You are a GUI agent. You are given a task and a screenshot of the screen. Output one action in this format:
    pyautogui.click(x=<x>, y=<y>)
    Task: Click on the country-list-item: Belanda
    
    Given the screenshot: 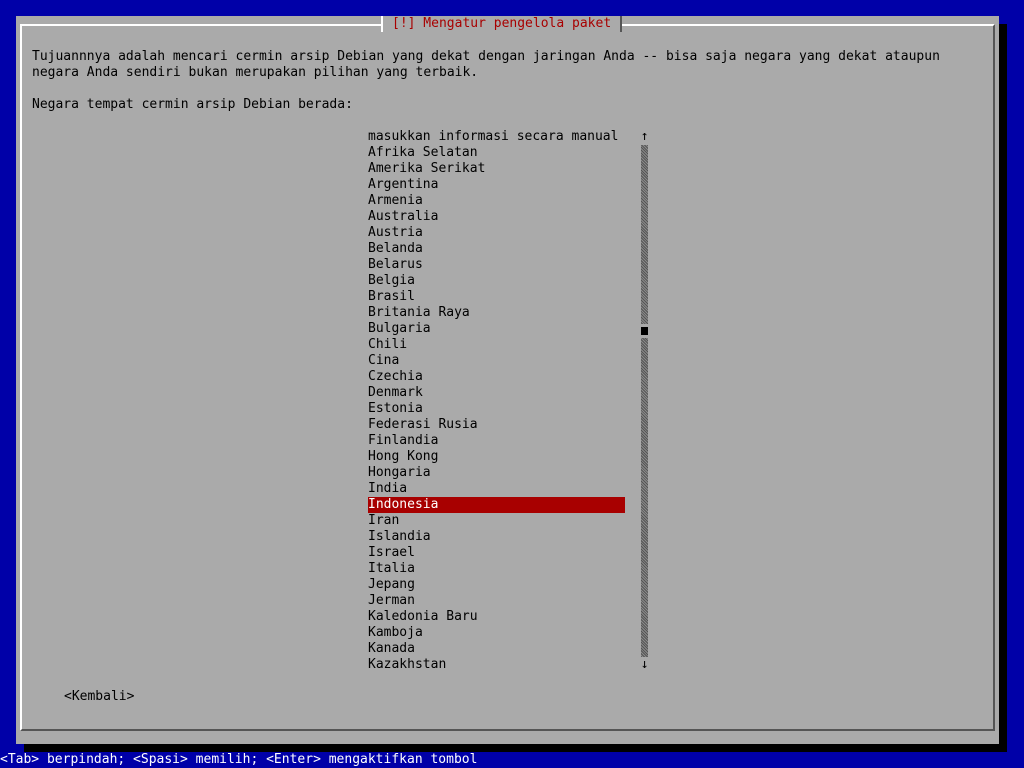 What is the action you would take?
    pyautogui.click(x=496, y=249)
    